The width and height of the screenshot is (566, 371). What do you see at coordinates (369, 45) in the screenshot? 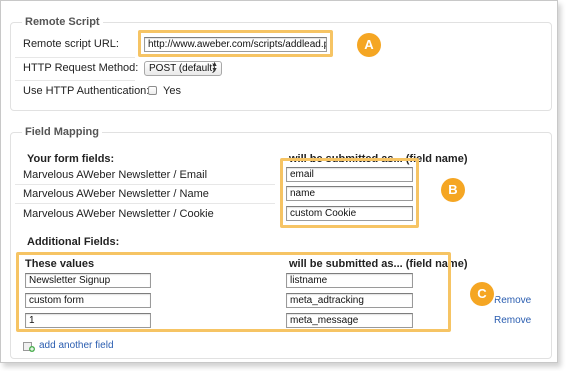
I see `callout-a-badge: A` at bounding box center [369, 45].